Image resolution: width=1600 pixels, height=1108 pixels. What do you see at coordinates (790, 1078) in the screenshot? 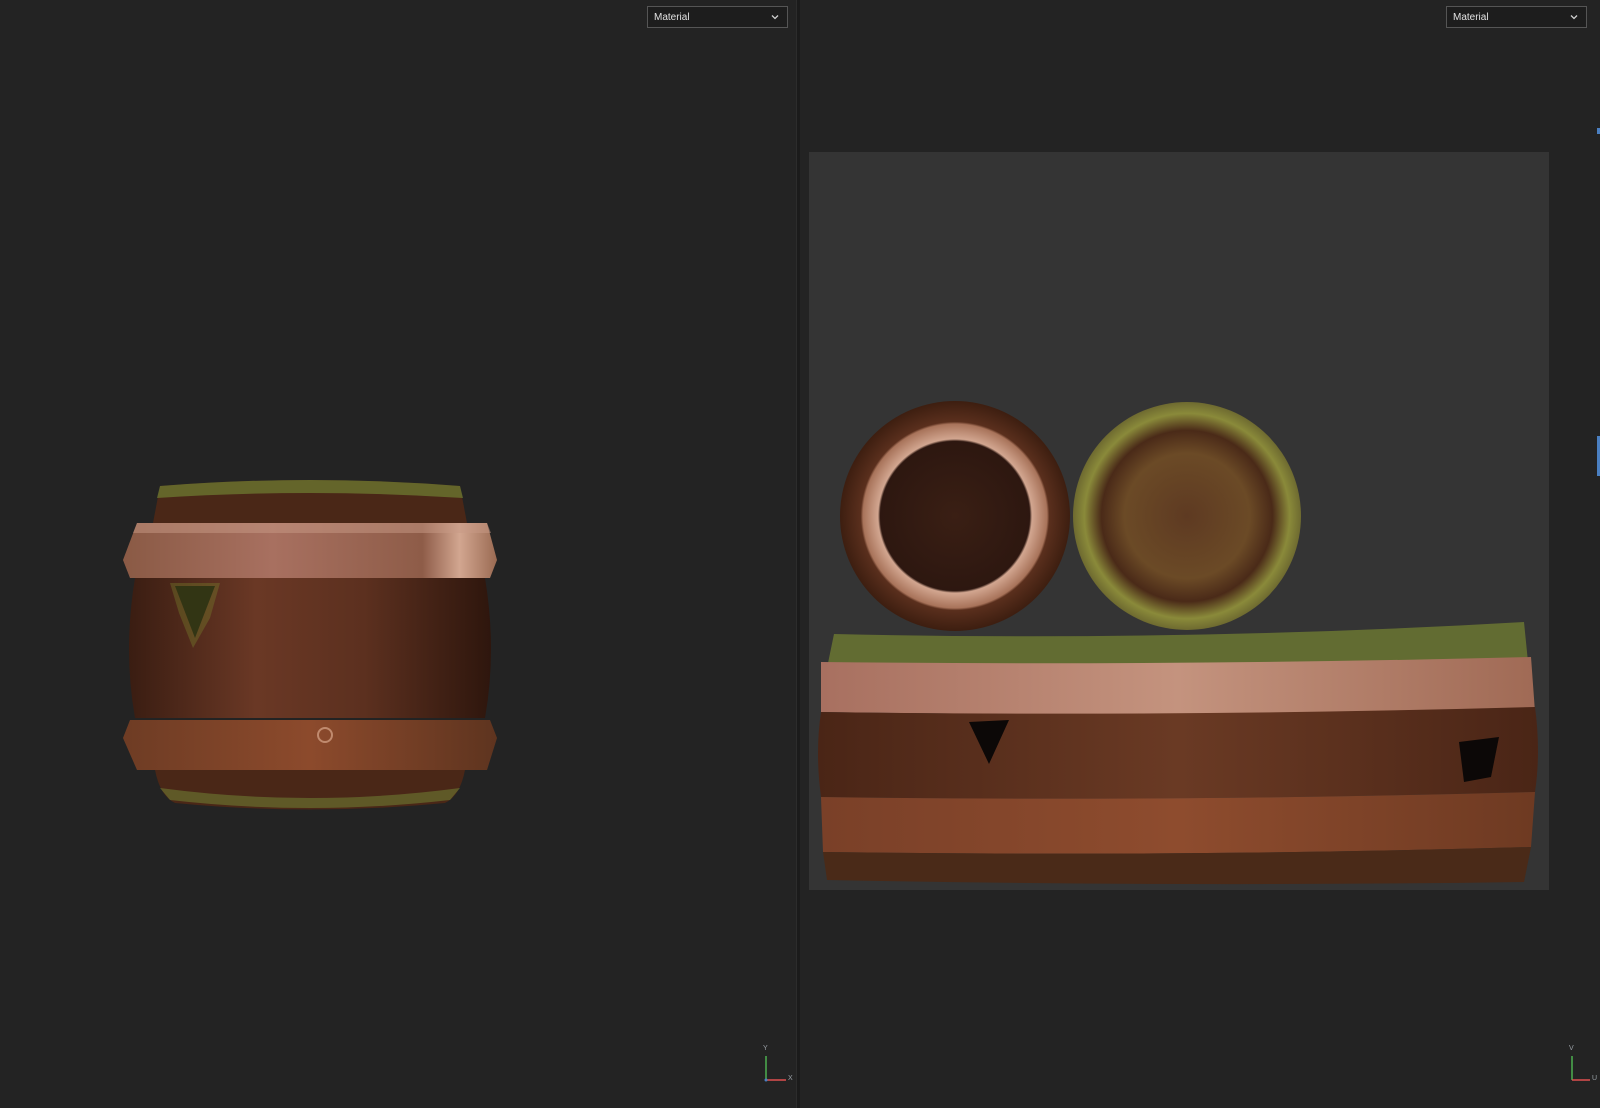
I see `axis-label-x: X` at bounding box center [790, 1078].